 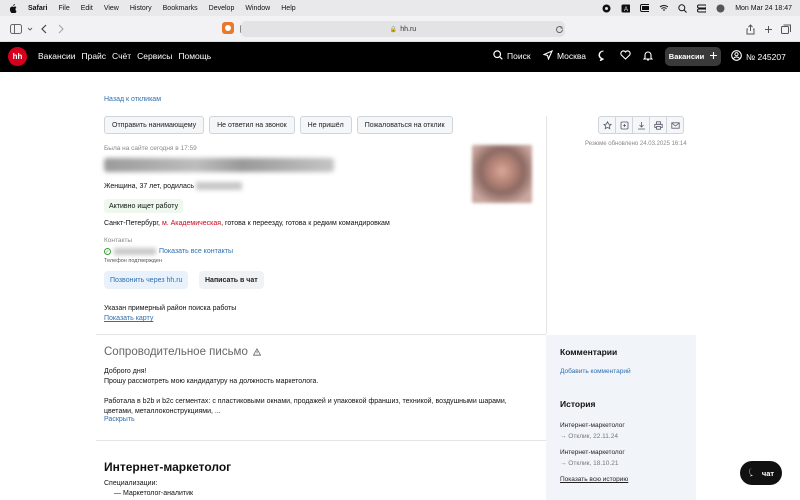 I want to click on account-menu: № 245207, so click(x=758, y=56).